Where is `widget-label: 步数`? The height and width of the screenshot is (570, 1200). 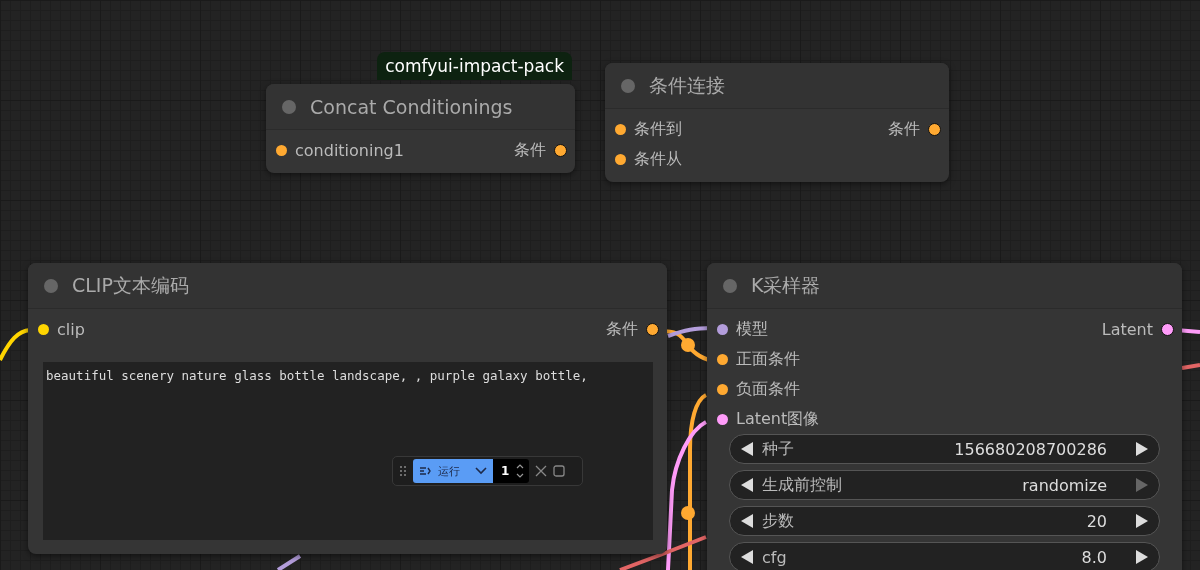 widget-label: 步数 is located at coordinates (778, 521).